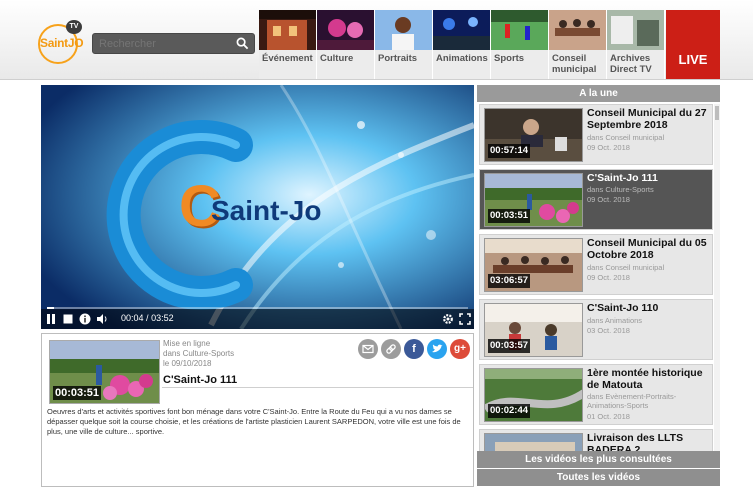 This screenshot has width=753, height=497. Describe the element at coordinates (287, 58) in the screenshot. I see `nav-label: Événement` at that location.